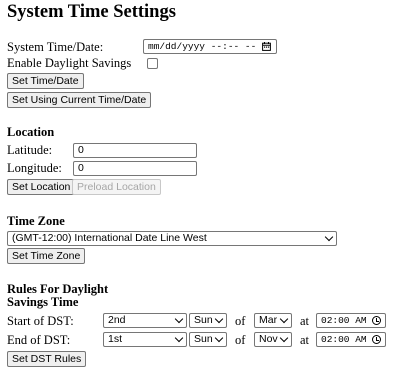  I want to click on dst-start-week-select: 2nd, so click(145, 320).